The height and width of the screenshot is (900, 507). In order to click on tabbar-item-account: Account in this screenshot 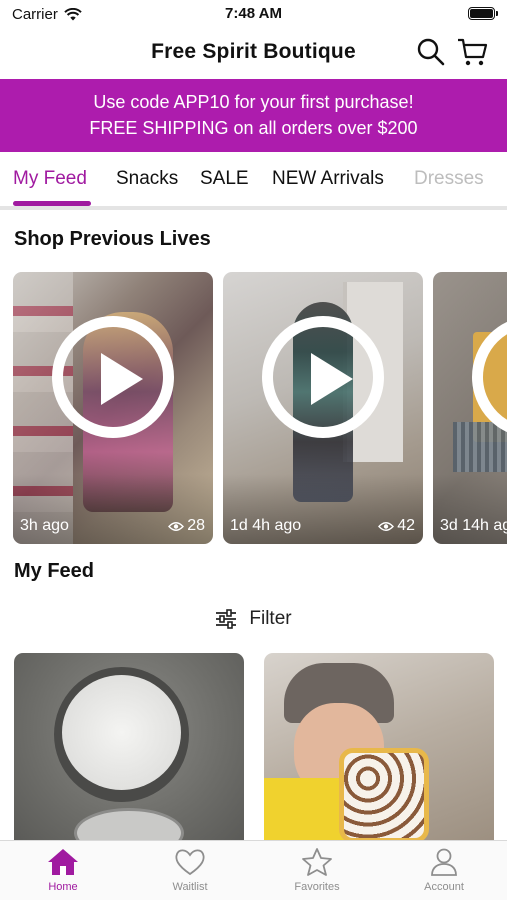, I will do `click(444, 870)`.